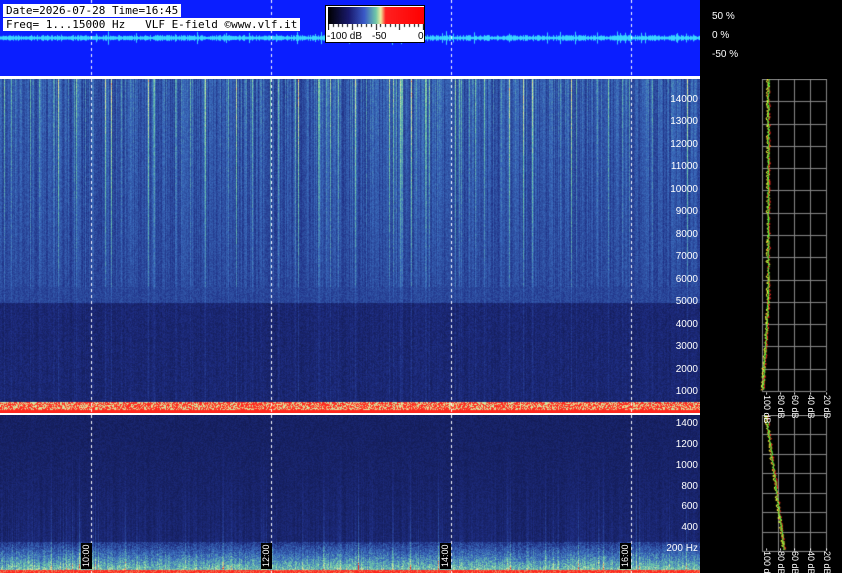  I want to click on amplitude-label-50: 50 %, so click(723, 16).